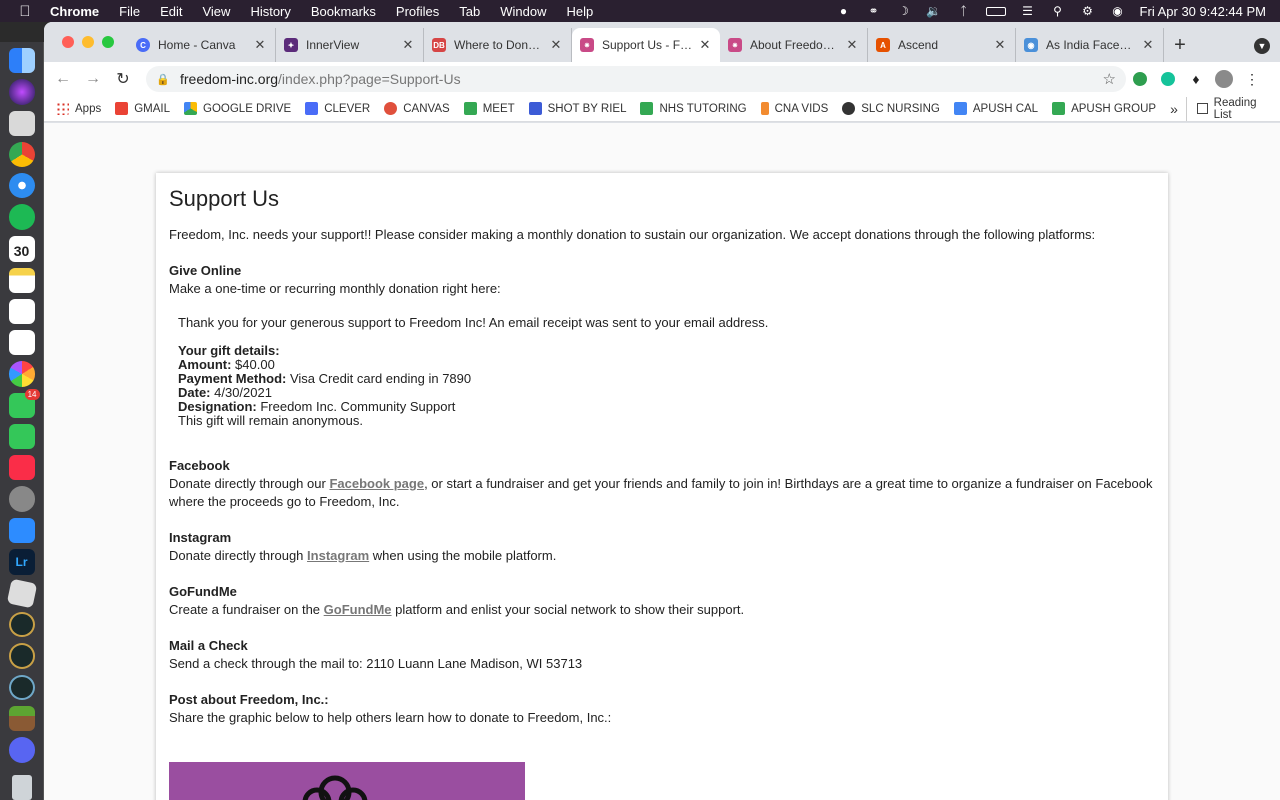 This screenshot has width=1280, height=800. What do you see at coordinates (21, 248) in the screenshot?
I see `calendar-icon: 30` at bounding box center [21, 248].